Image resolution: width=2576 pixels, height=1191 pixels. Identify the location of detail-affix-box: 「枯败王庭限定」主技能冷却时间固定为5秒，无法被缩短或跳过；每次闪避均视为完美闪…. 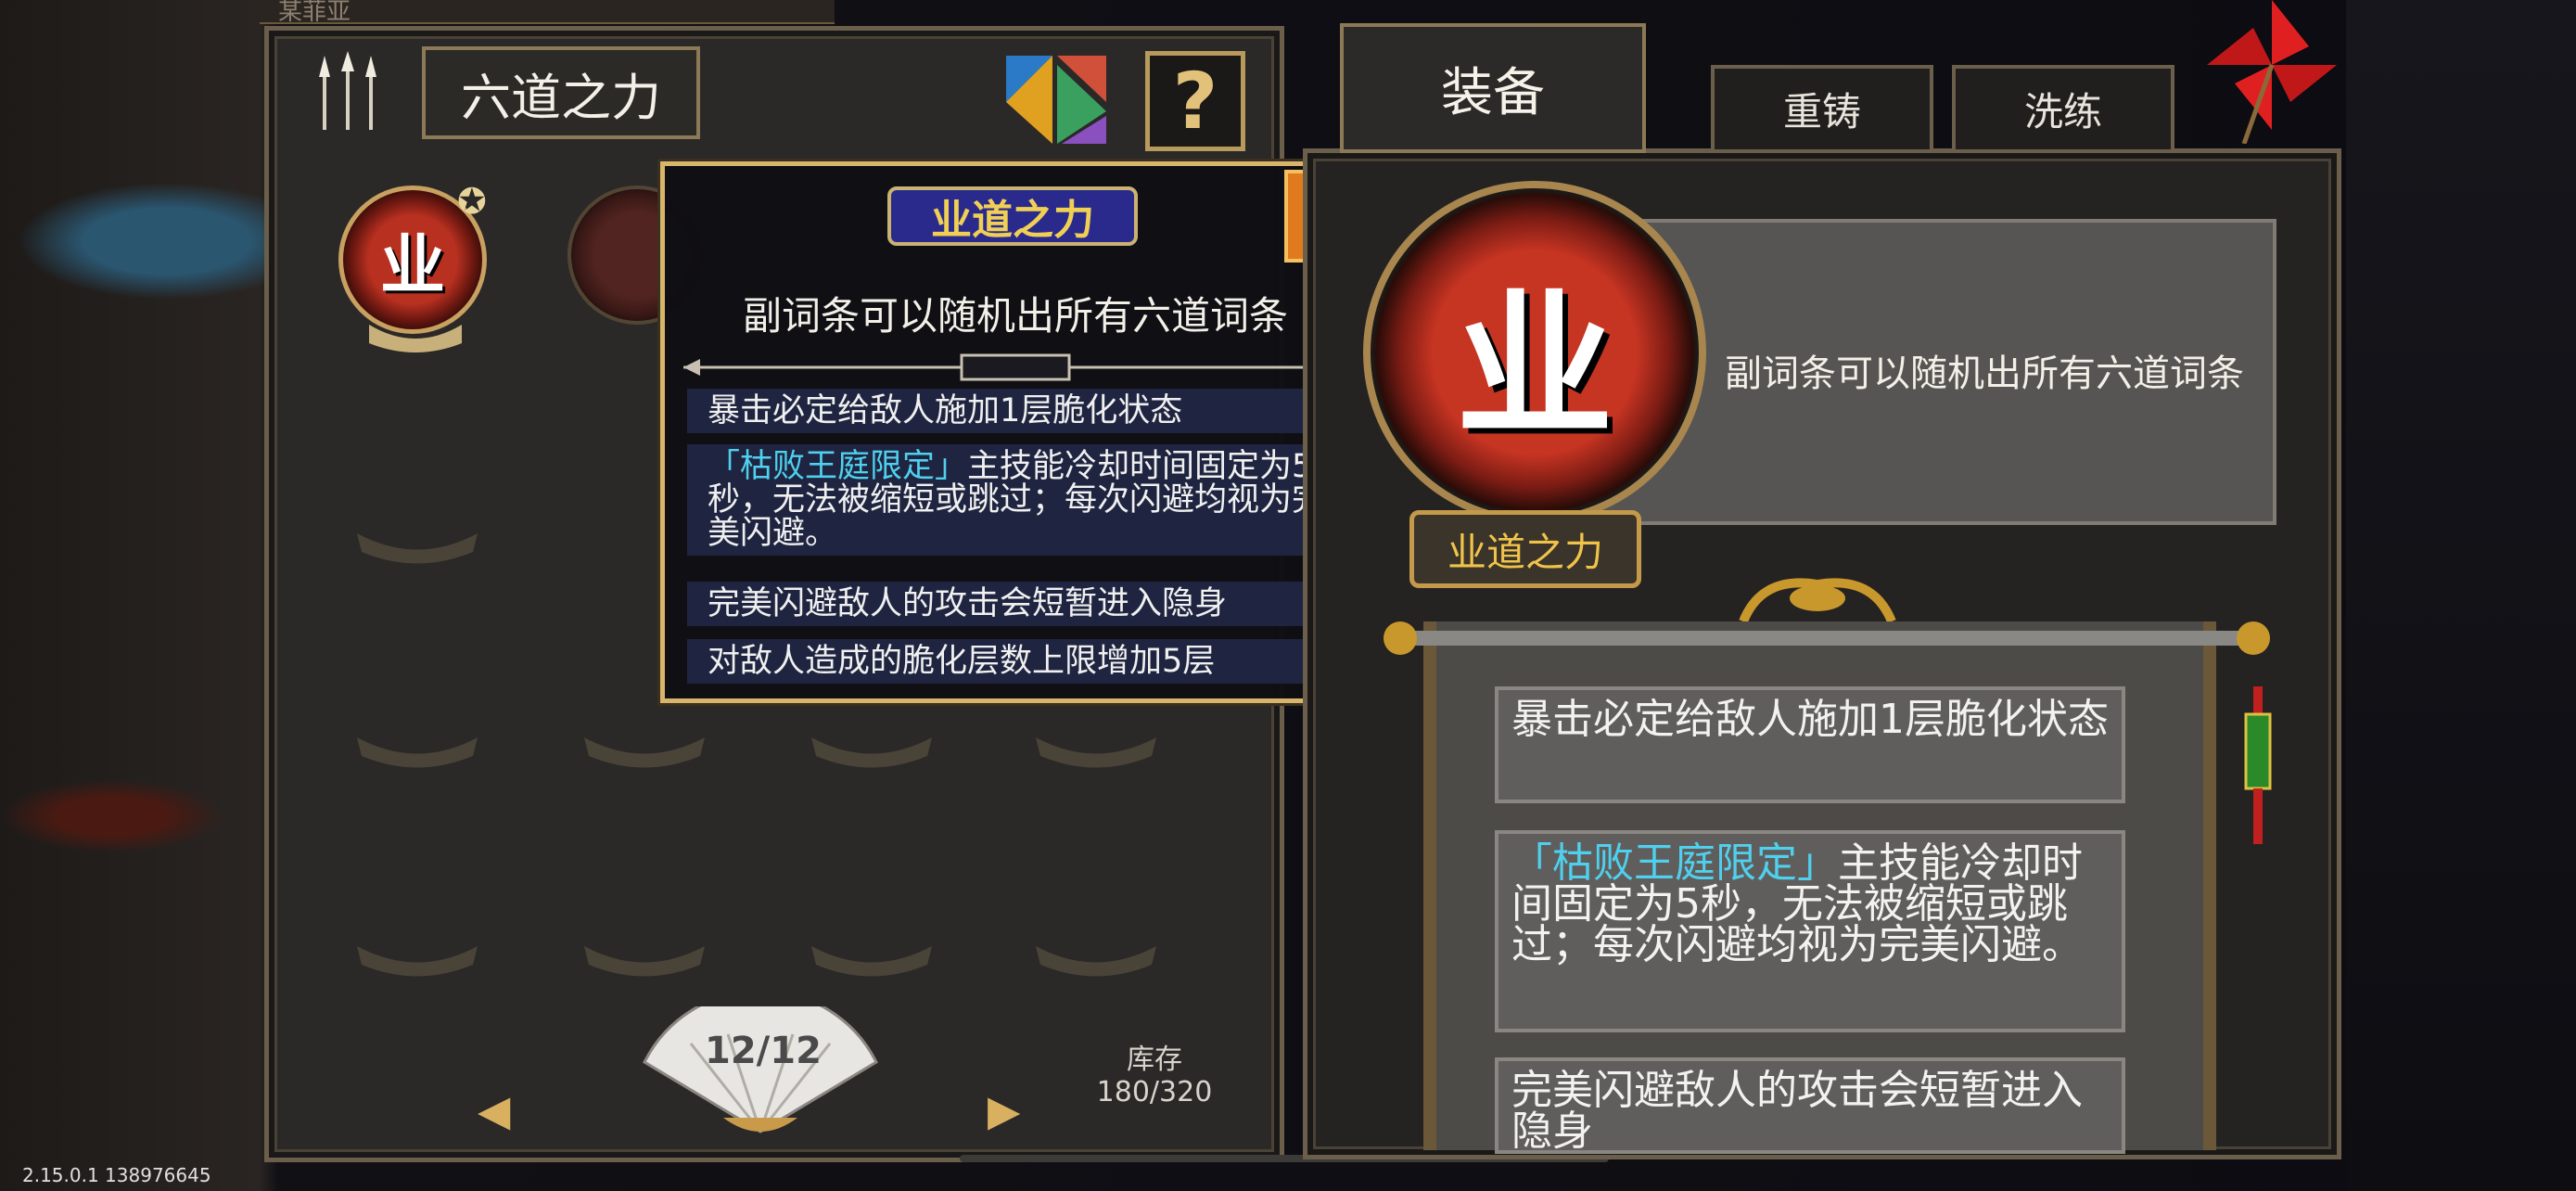
(1810, 931).